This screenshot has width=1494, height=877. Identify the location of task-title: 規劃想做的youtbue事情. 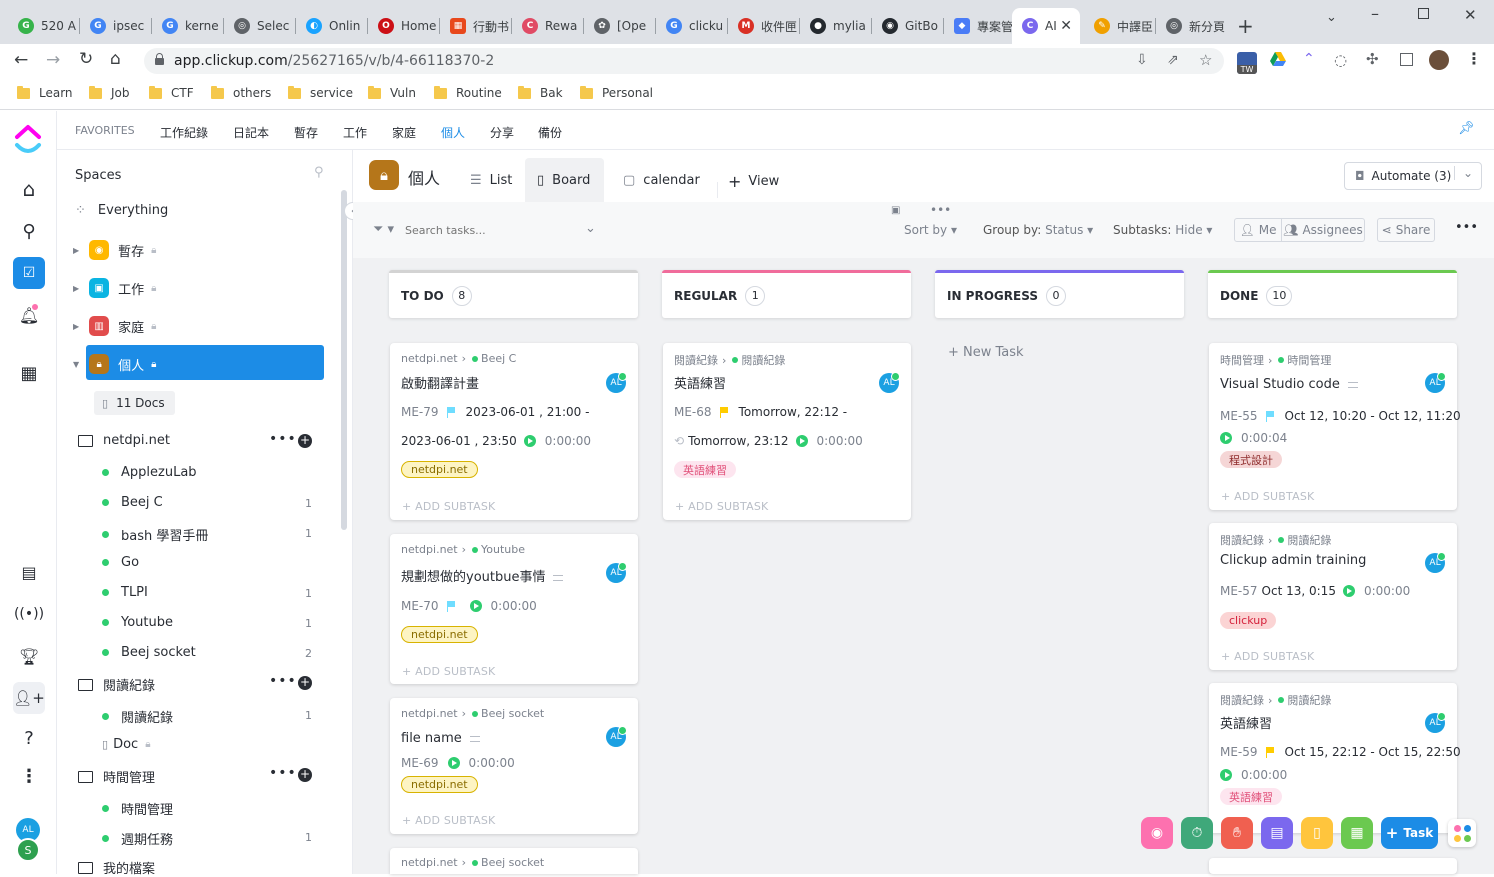
(473, 577).